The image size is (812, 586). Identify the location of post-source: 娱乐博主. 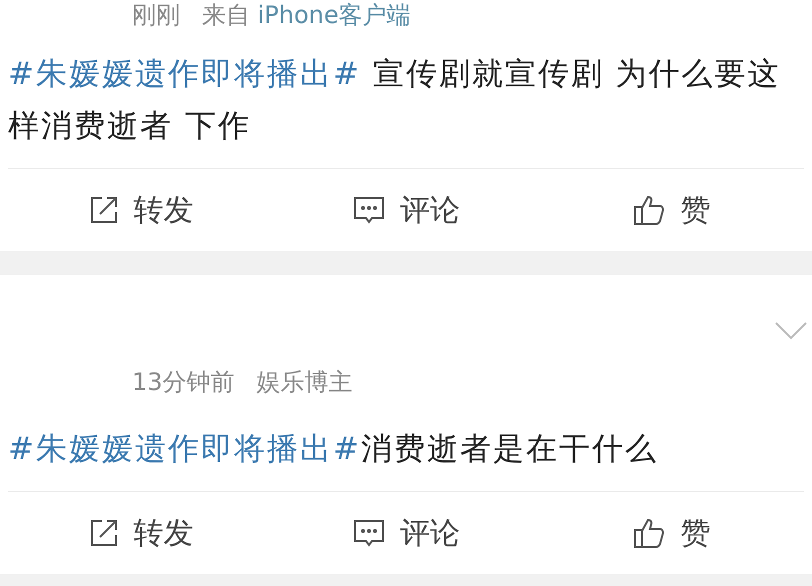
(304, 382).